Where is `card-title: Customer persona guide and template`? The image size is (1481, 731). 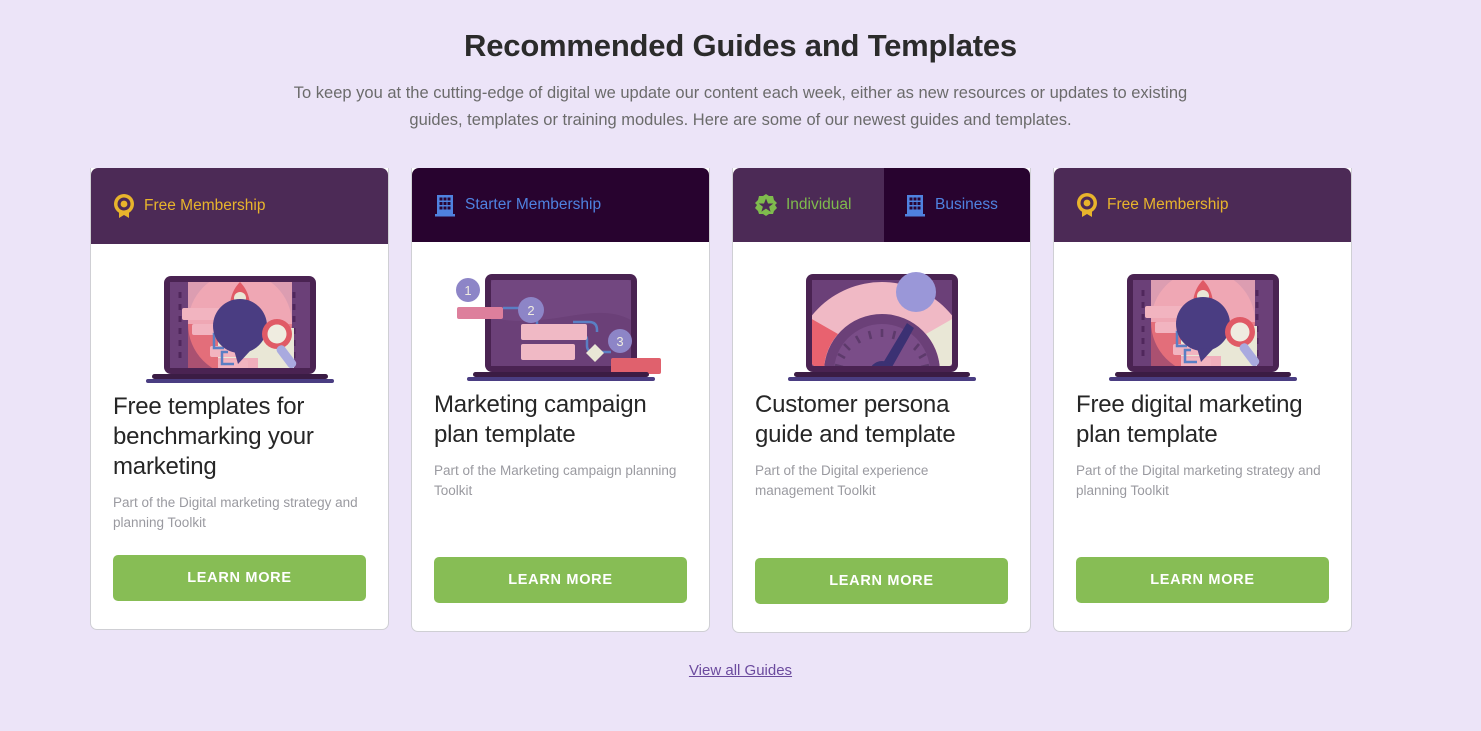
card-title: Customer persona guide and template is located at coordinates (855, 419).